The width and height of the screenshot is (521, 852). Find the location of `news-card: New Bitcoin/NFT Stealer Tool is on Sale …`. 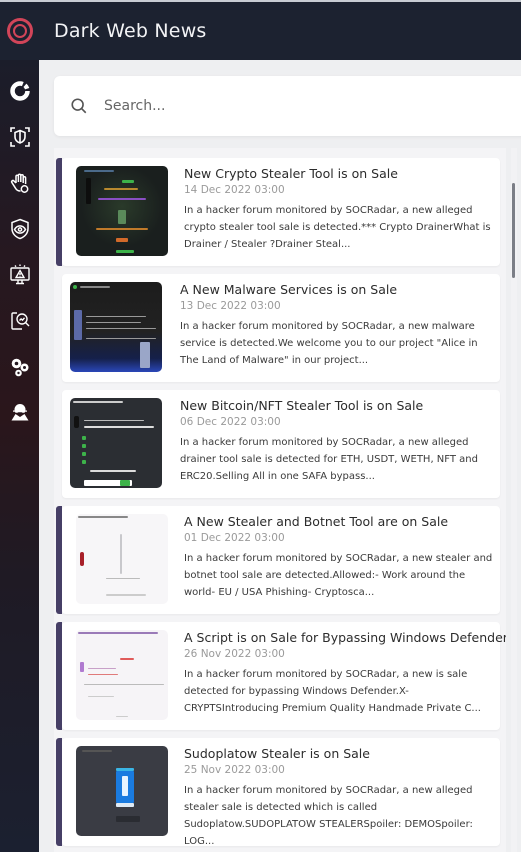

news-card: New Bitcoin/NFT Stealer Tool is on Sale … is located at coordinates (281, 444).